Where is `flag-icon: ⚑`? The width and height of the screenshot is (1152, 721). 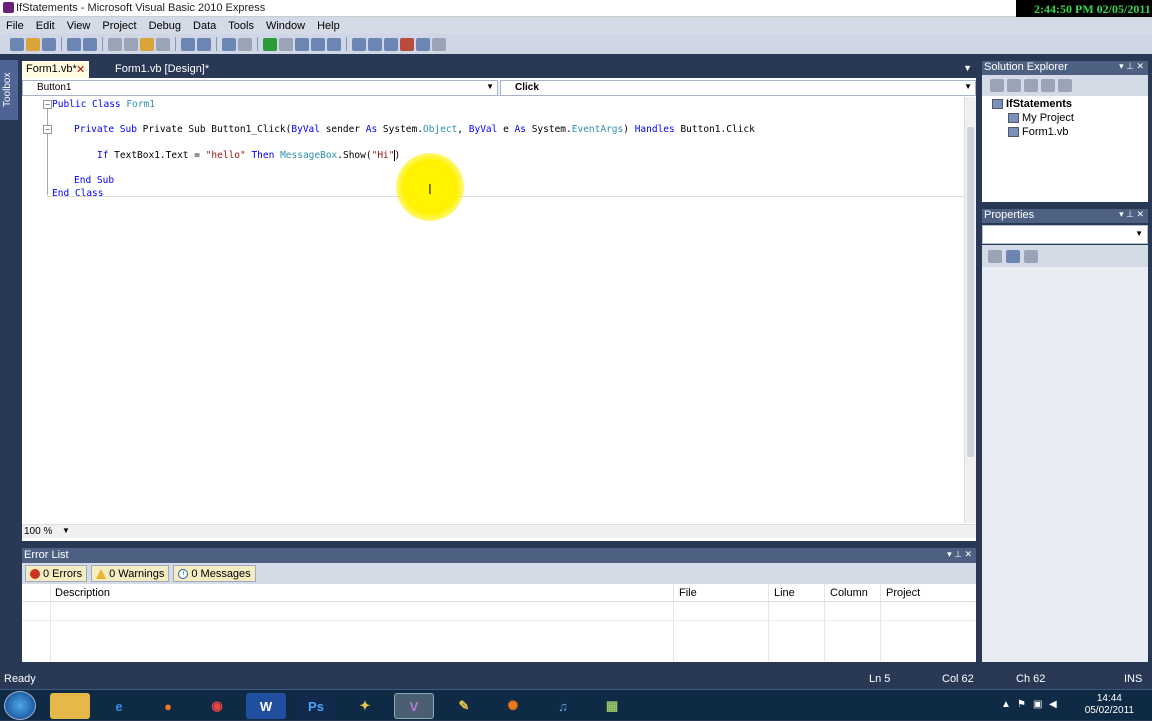
flag-icon: ⚑ is located at coordinates (1021, 704).